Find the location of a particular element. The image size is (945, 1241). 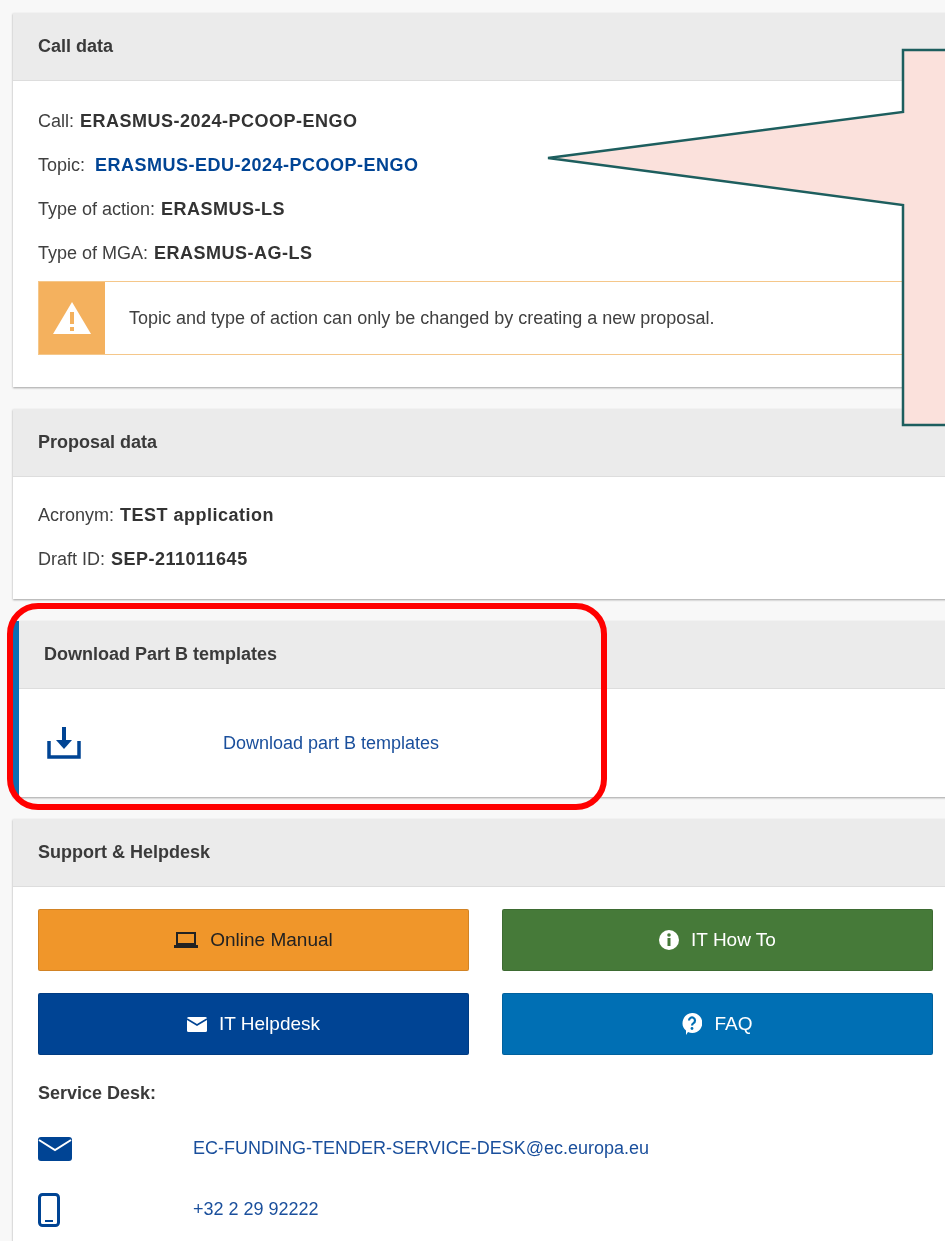

card-title: Support & Helpdesk is located at coordinates (479, 853).